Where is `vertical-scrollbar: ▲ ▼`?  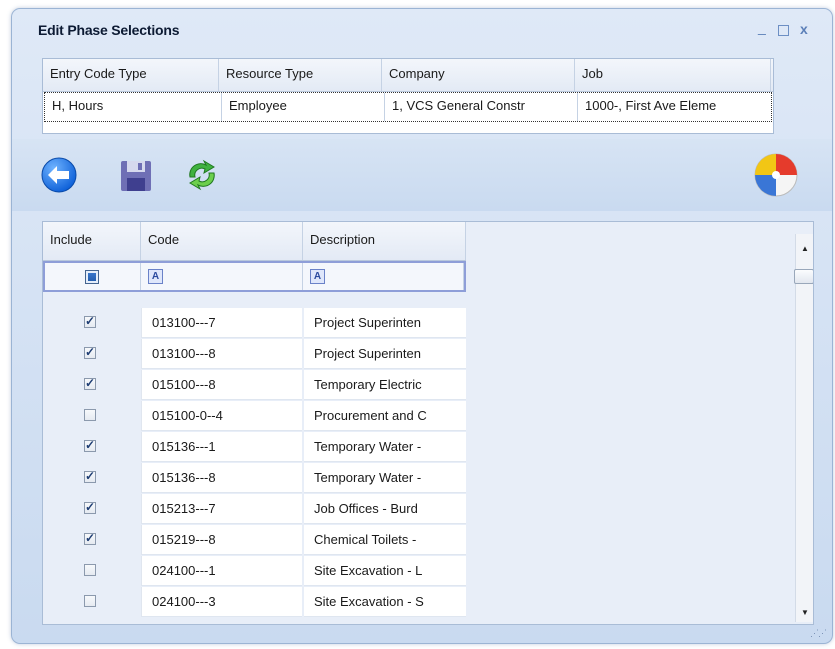 vertical-scrollbar: ▲ ▼ is located at coordinates (803, 428).